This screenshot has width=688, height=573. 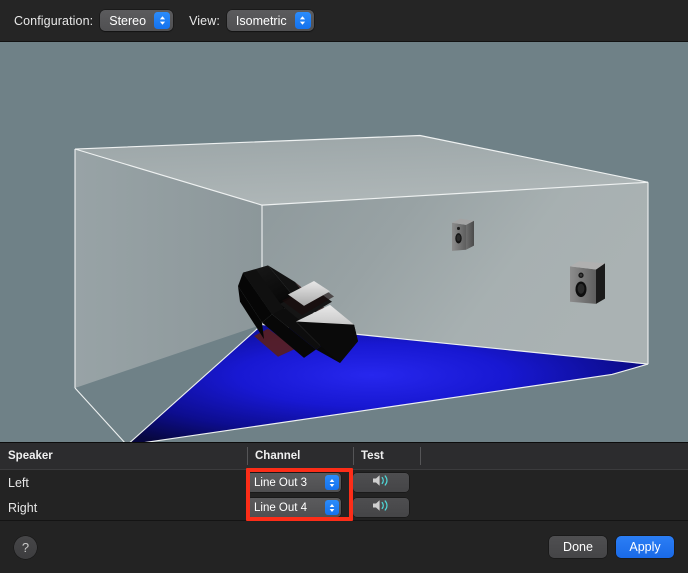 I want to click on speaker-left, so click(x=463, y=234).